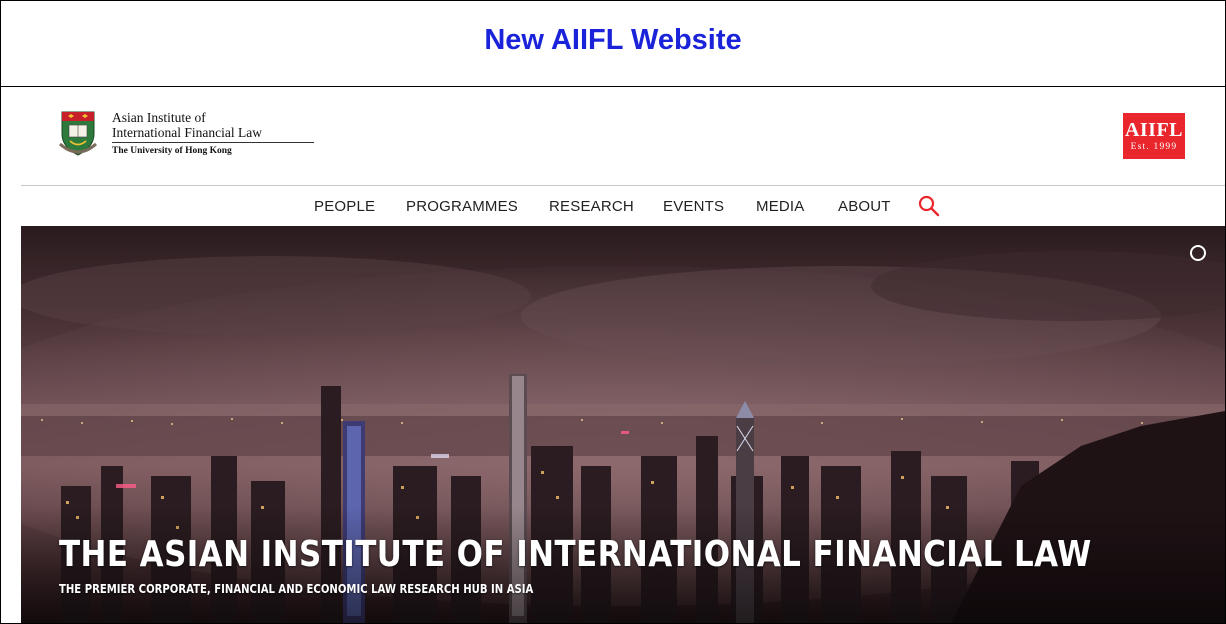 The height and width of the screenshot is (624, 1226). What do you see at coordinates (623, 185) in the screenshot?
I see `header-divider` at bounding box center [623, 185].